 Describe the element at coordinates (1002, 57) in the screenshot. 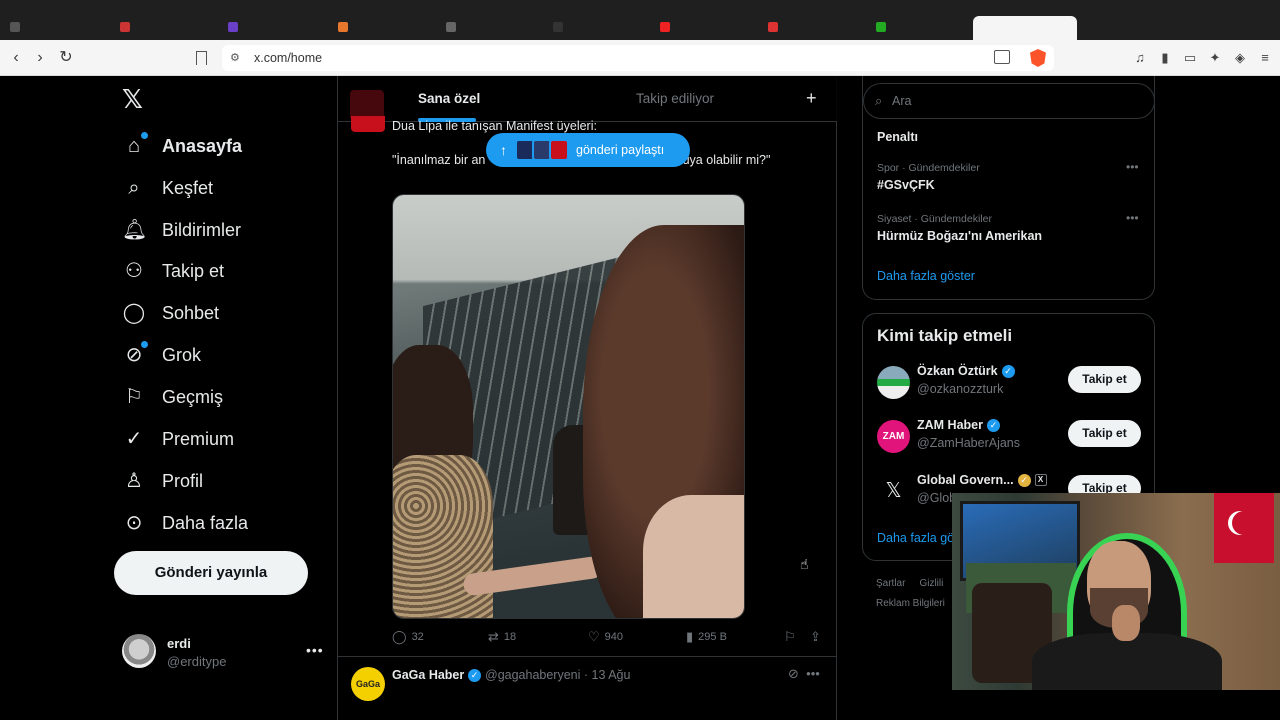

I see `cast-icon` at that location.